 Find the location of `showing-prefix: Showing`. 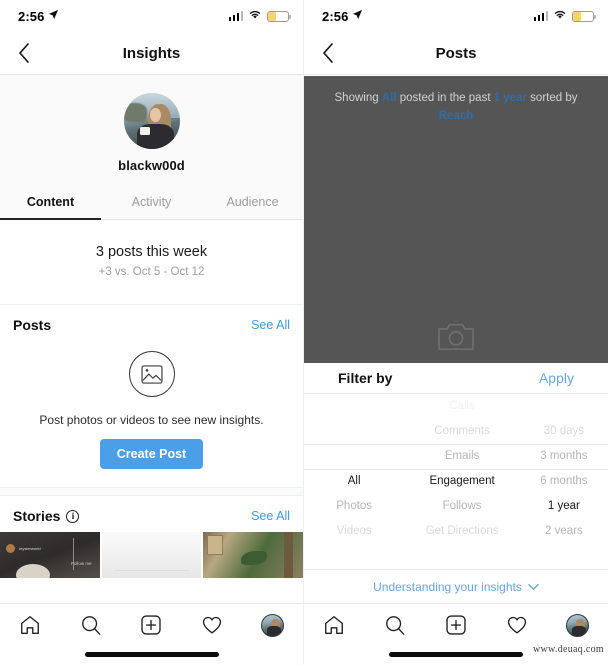

showing-prefix: Showing is located at coordinates (358, 98).